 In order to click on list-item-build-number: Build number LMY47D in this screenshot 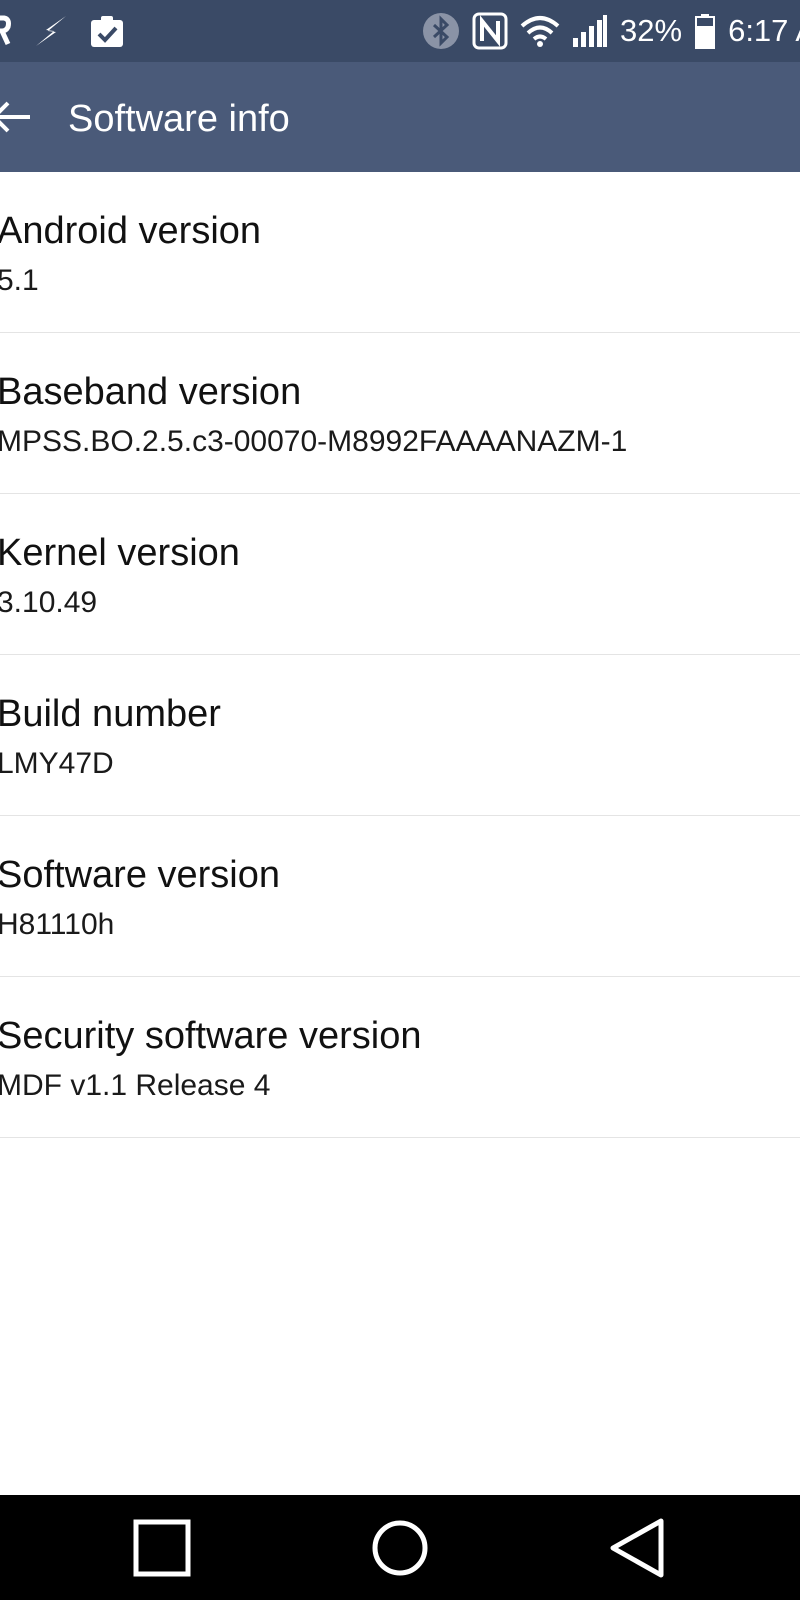, I will do `click(400, 735)`.